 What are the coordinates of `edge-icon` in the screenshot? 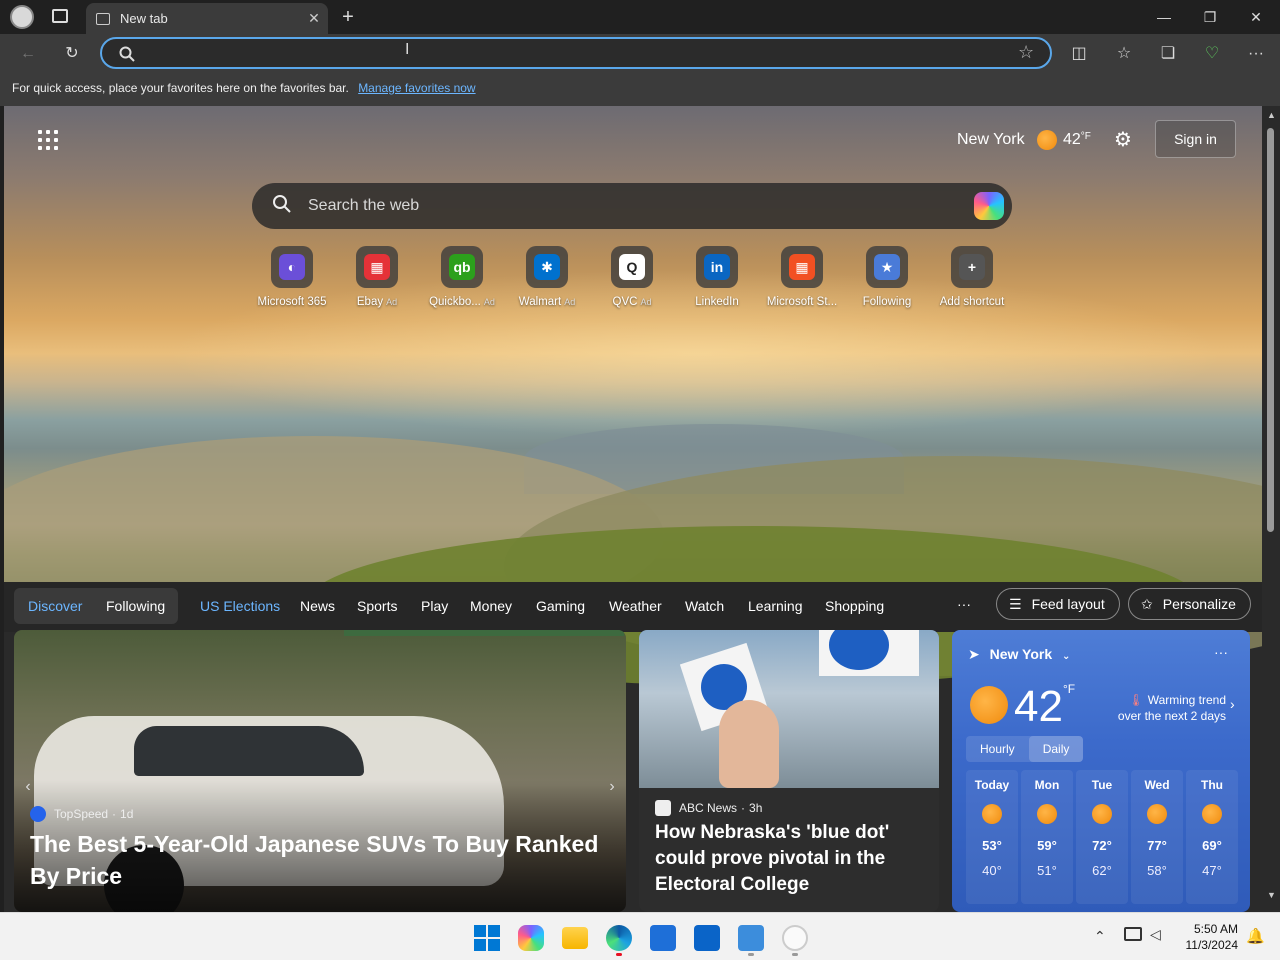 It's located at (619, 938).